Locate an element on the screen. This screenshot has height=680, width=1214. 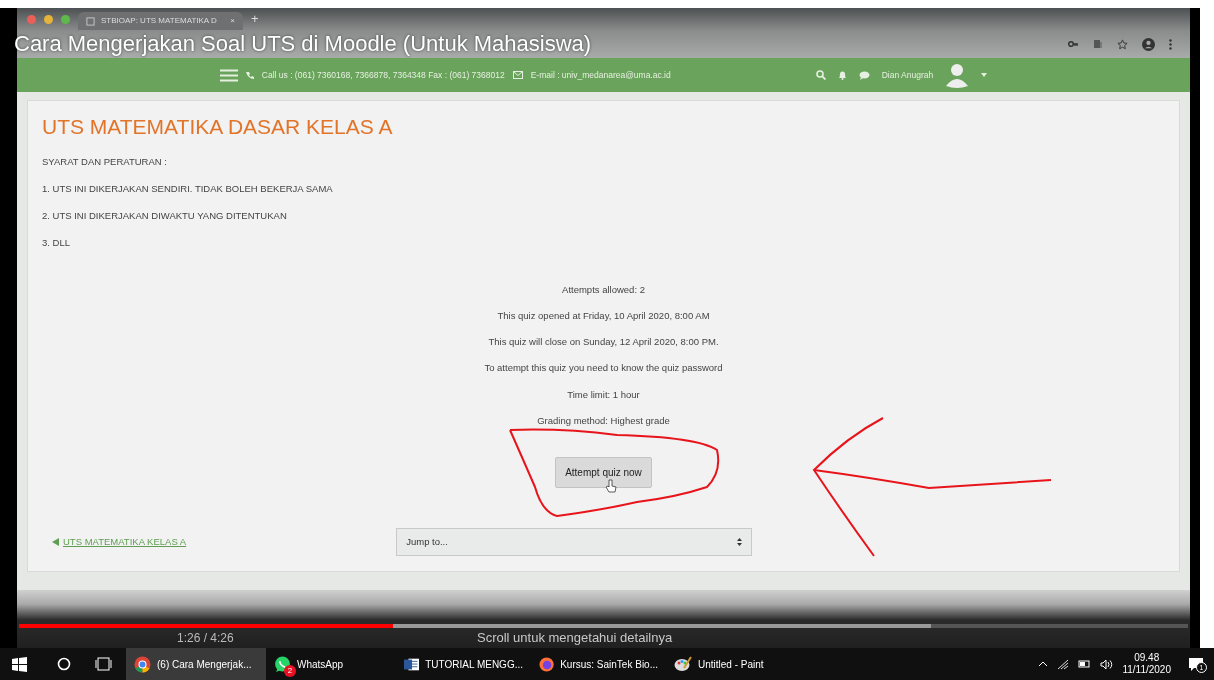
task-view-icon is located at coordinates (103, 664).